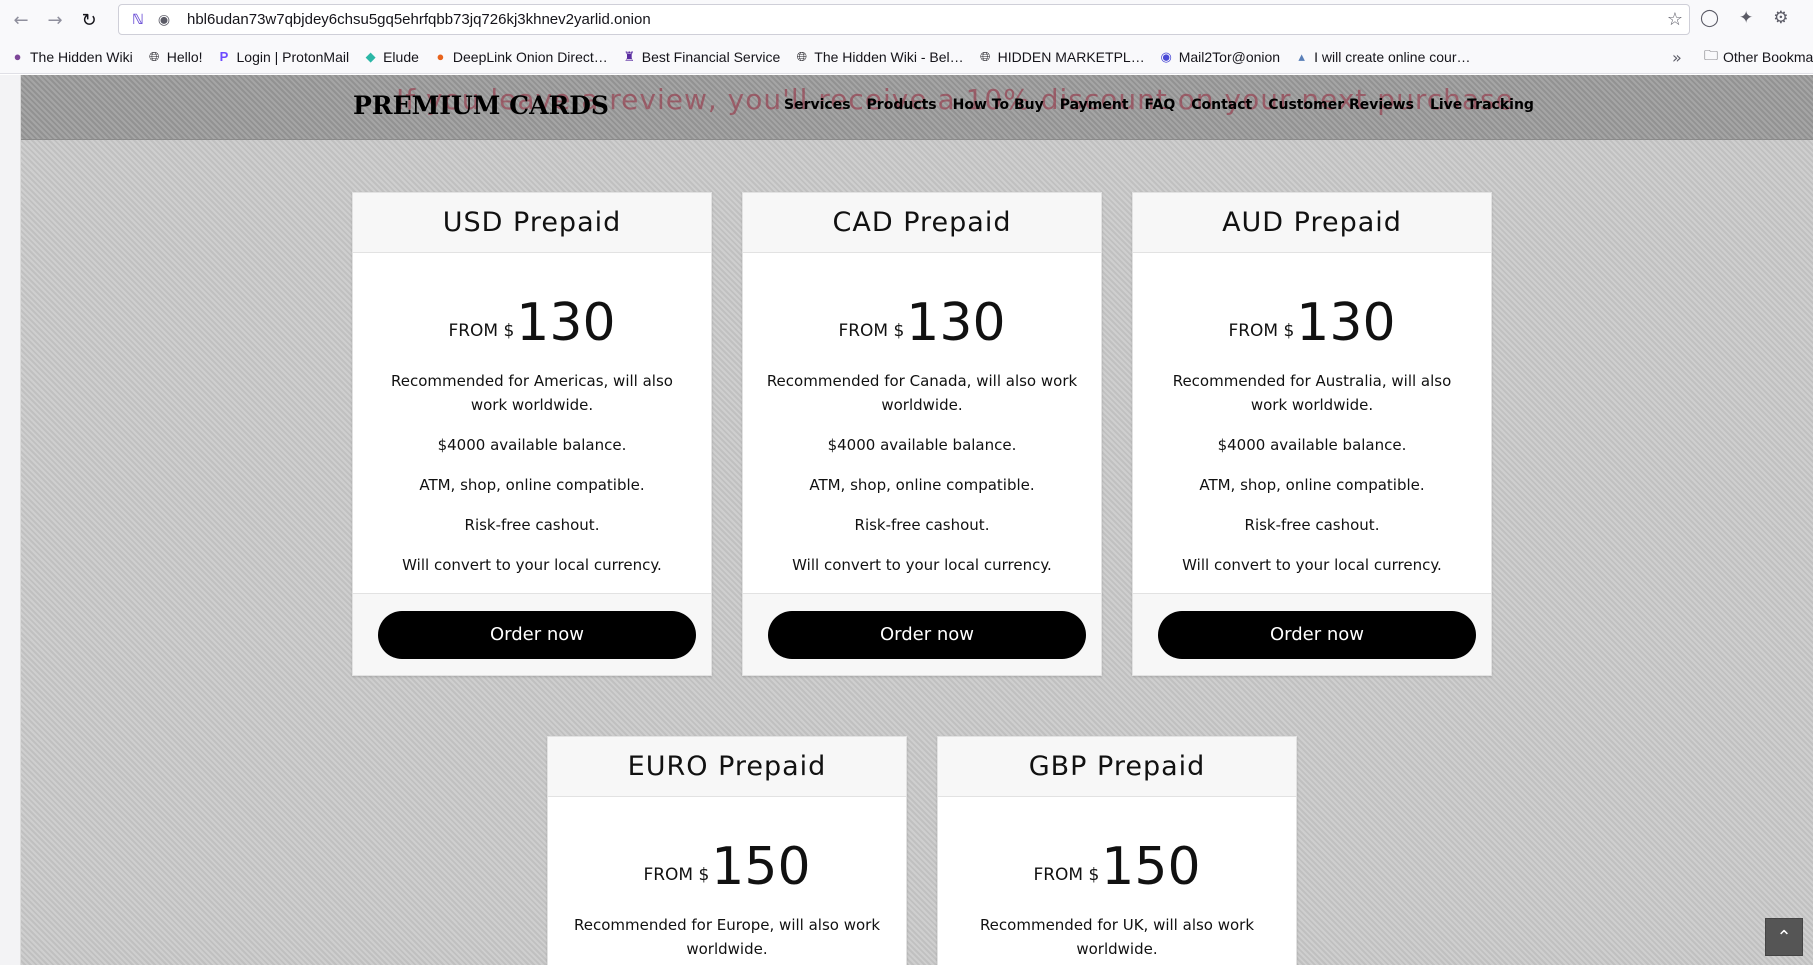 This screenshot has height=965, width=1813. What do you see at coordinates (10, 520) in the screenshot?
I see `sidebar-strip` at bounding box center [10, 520].